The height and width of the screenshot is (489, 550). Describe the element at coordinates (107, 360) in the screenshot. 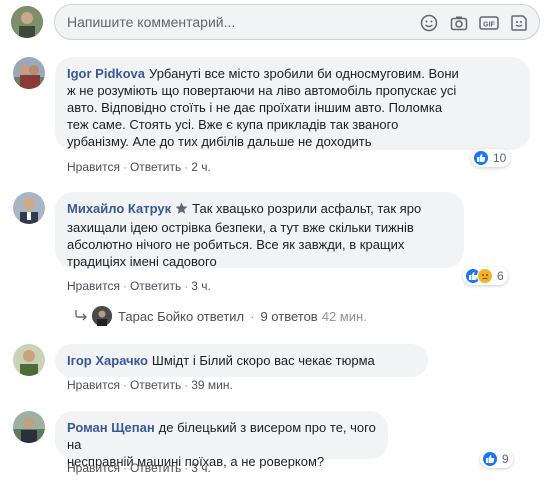

I see `comment-author: Ігор Харачко` at that location.